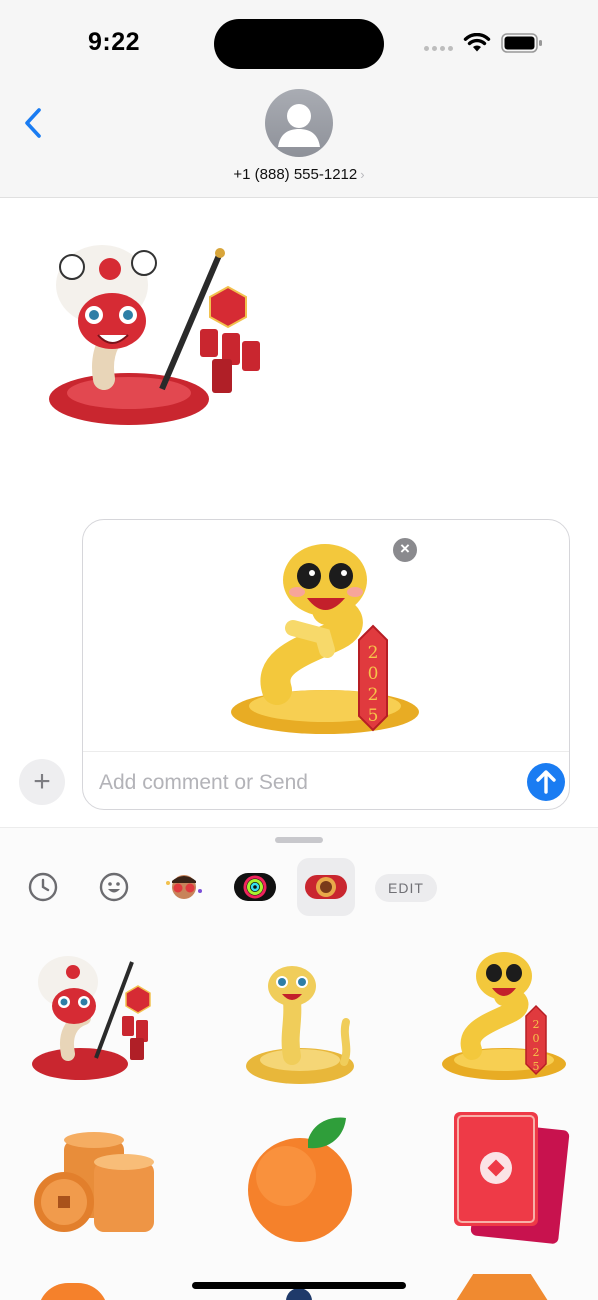 The width and height of the screenshot is (598, 1300). I want to click on contact-number: +1 (888) 555-1212, so click(295, 174).